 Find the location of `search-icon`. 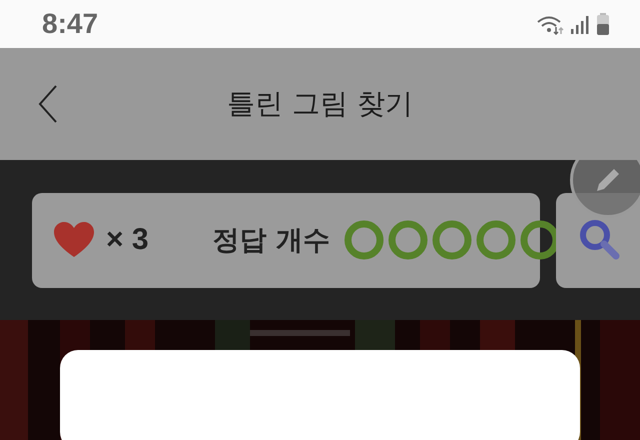

search-icon is located at coordinates (600, 240).